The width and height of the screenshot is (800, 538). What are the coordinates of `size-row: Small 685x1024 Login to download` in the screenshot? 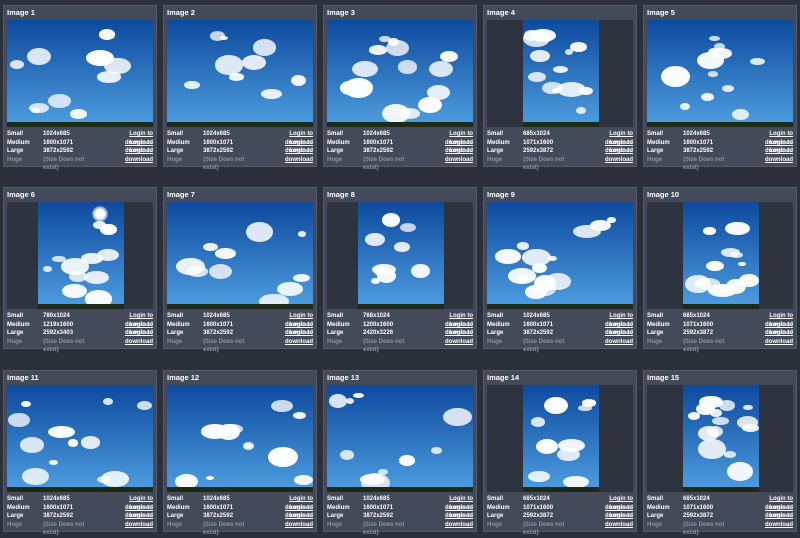 It's located at (720, 503).